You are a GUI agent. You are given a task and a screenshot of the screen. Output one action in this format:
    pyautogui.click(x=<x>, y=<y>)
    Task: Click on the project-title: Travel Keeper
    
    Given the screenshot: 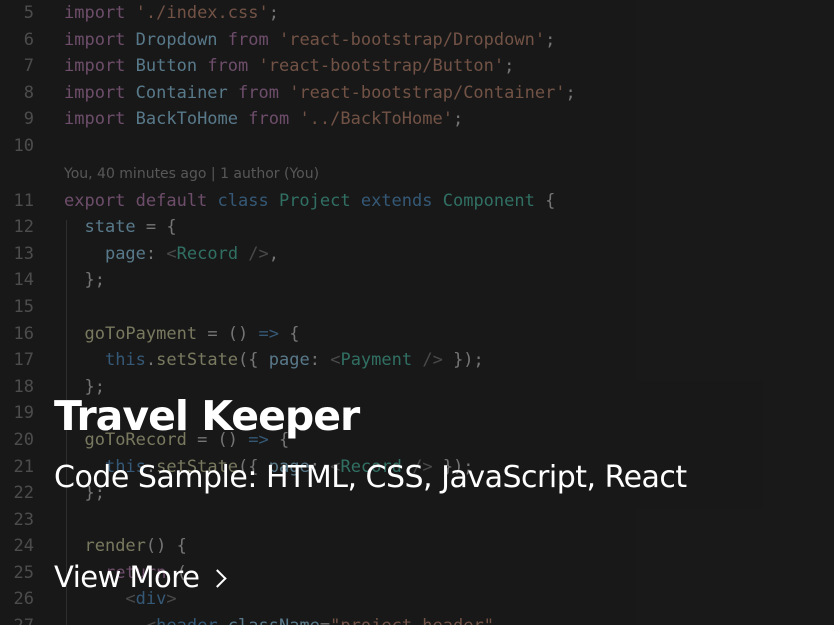 What is the action you would take?
    pyautogui.click(x=207, y=416)
    